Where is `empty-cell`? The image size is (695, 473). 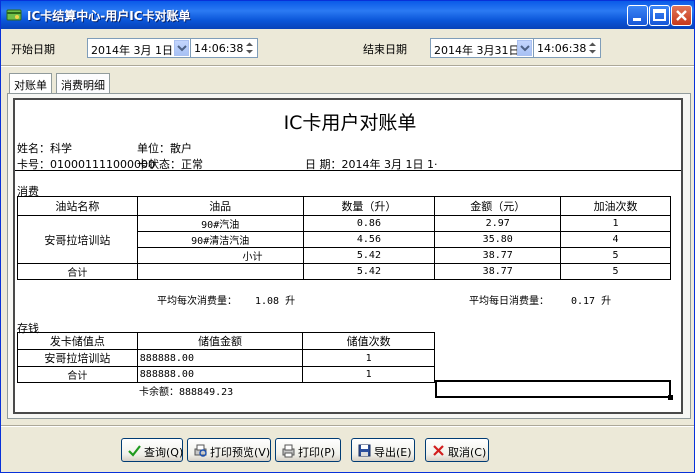
empty-cell is located at coordinates (220, 271).